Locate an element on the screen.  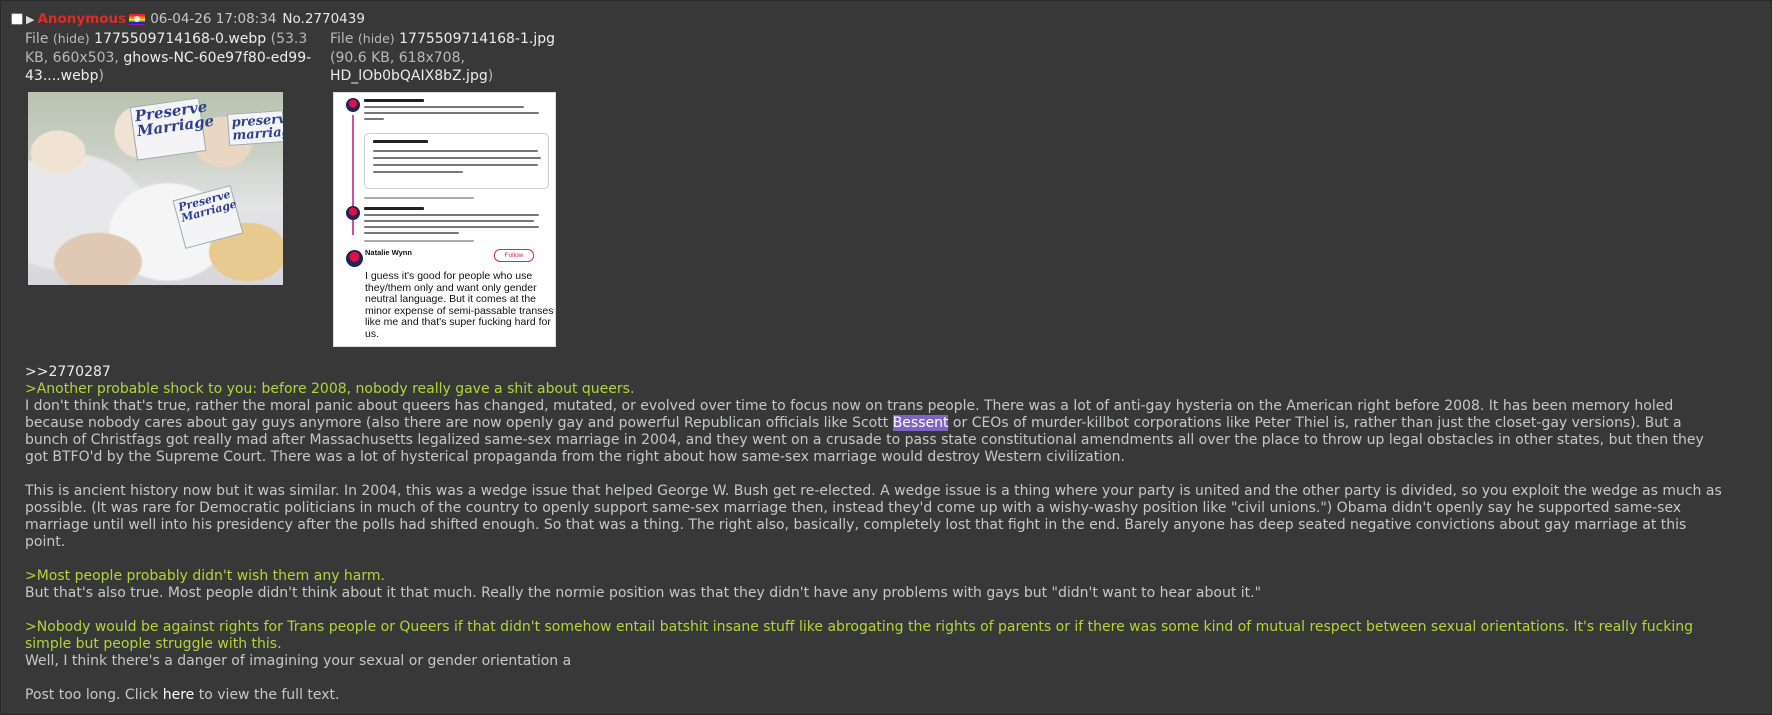
file-original-name: HD_lOb0bQAIX8bZ.jpg is located at coordinates (409, 76).